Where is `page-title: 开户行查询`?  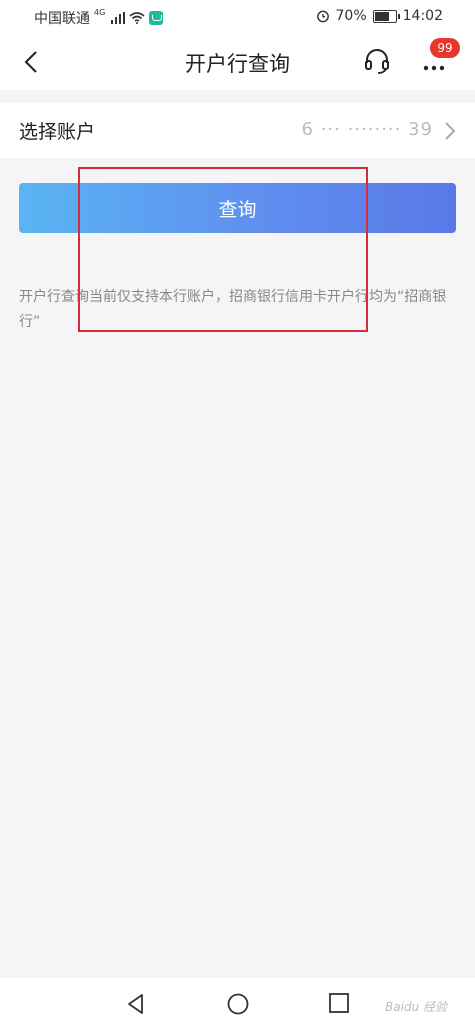
page-title: 开户行查询 is located at coordinates (237, 64).